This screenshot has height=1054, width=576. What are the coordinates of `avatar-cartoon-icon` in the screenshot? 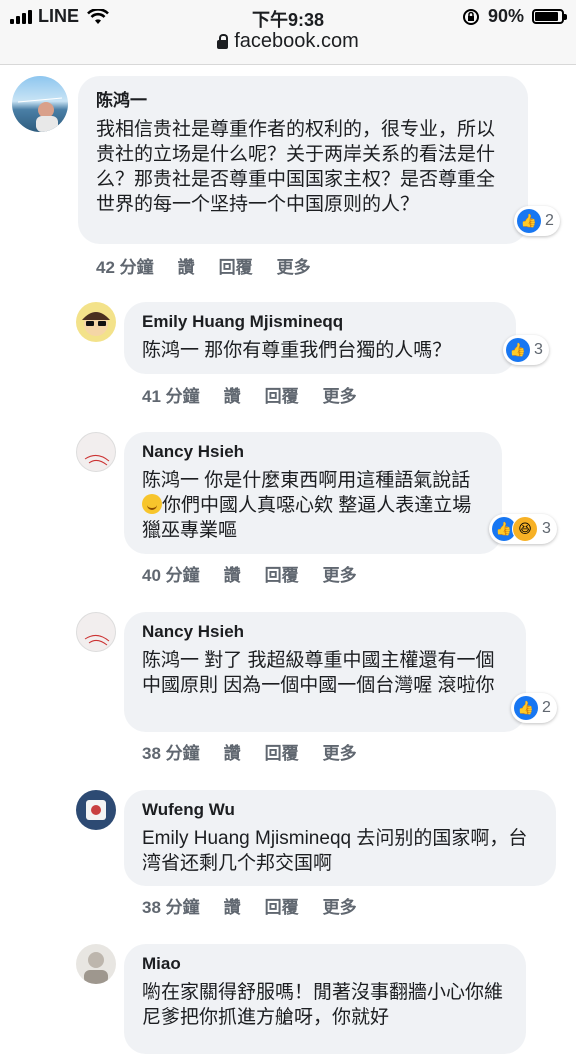 It's located at (96, 324).